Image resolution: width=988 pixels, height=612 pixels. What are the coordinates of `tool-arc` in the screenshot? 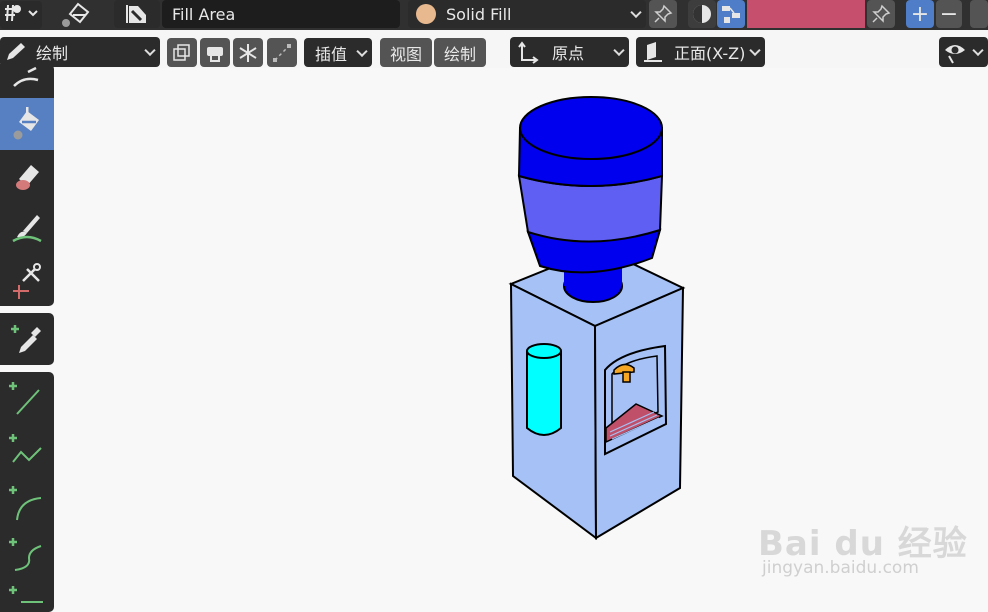 It's located at (27, 502).